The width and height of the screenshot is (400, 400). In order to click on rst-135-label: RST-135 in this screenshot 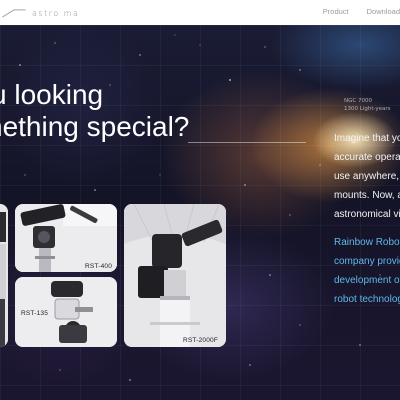, I will do `click(35, 313)`.